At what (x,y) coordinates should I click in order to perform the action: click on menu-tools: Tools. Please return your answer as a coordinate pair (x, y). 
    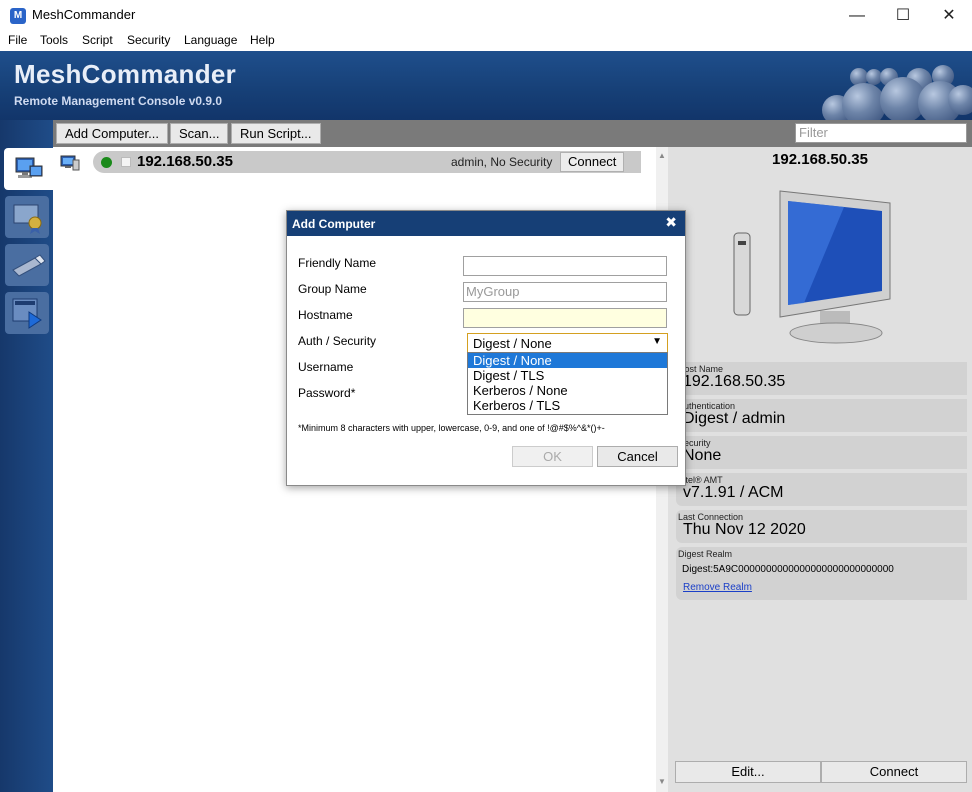
    Looking at the image, I should click on (54, 40).